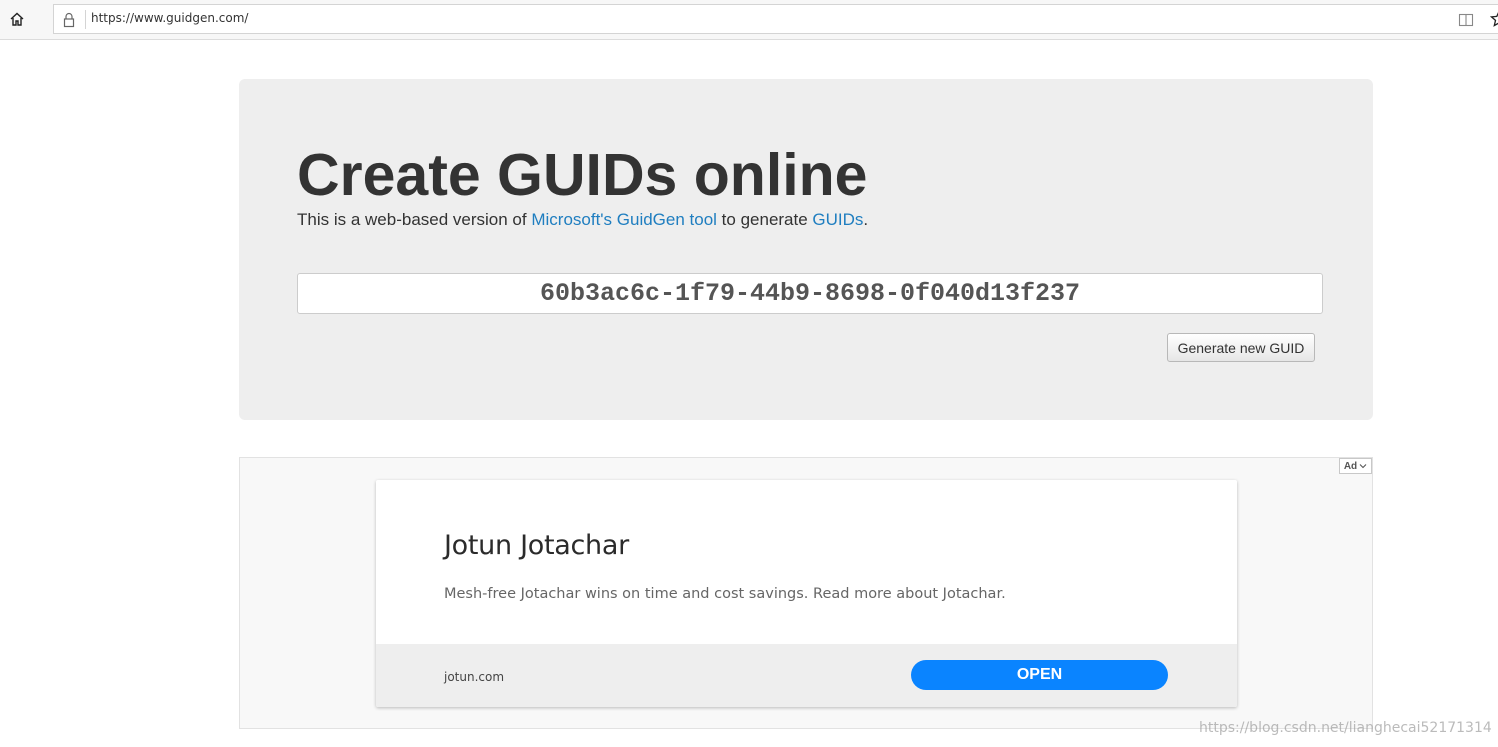  What do you see at coordinates (85, 19) in the screenshot?
I see `address-divider` at bounding box center [85, 19].